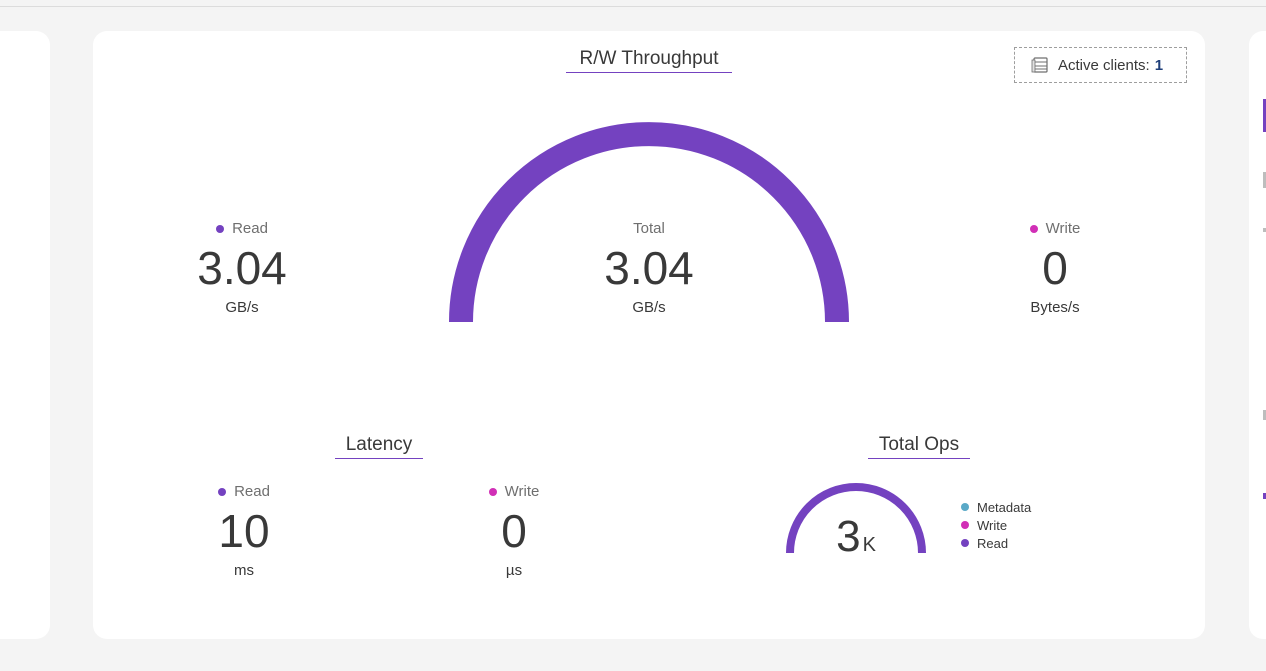  Describe the element at coordinates (848, 536) in the screenshot. I see `total-ops-number: 3` at that location.